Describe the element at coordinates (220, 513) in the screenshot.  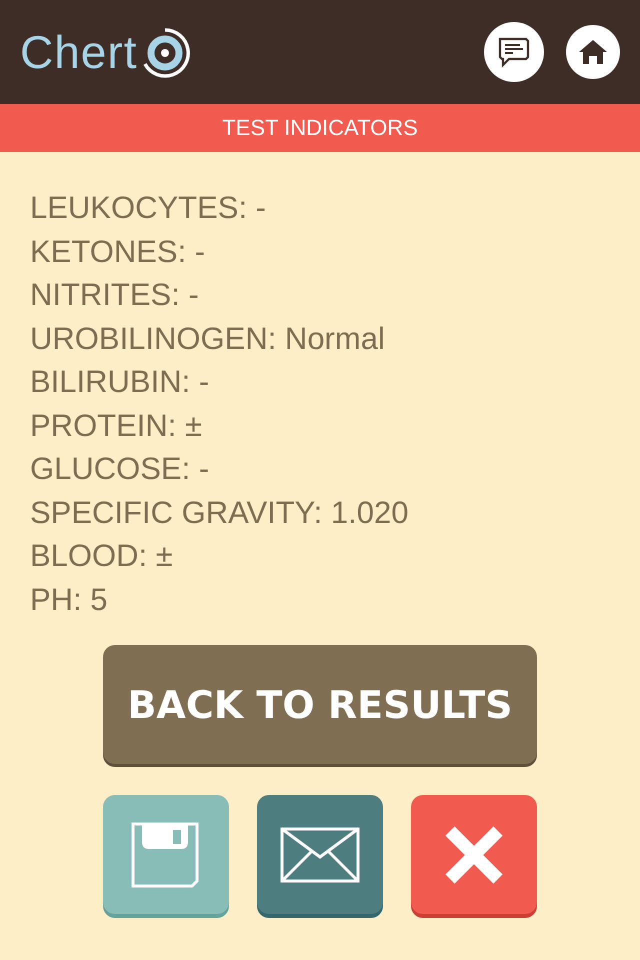
I see `indicator-text: SPECIFIC GRAVITY: 1.020` at that location.